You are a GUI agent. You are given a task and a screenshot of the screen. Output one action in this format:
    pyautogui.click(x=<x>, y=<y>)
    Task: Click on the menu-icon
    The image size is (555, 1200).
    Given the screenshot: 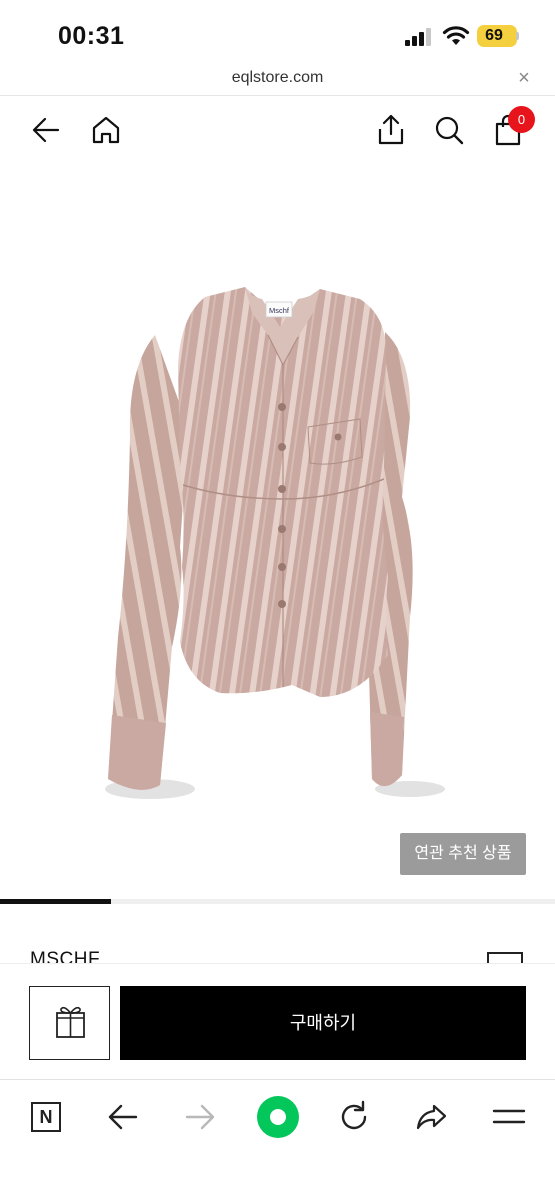 What is the action you would take?
    pyautogui.click(x=509, y=1117)
    